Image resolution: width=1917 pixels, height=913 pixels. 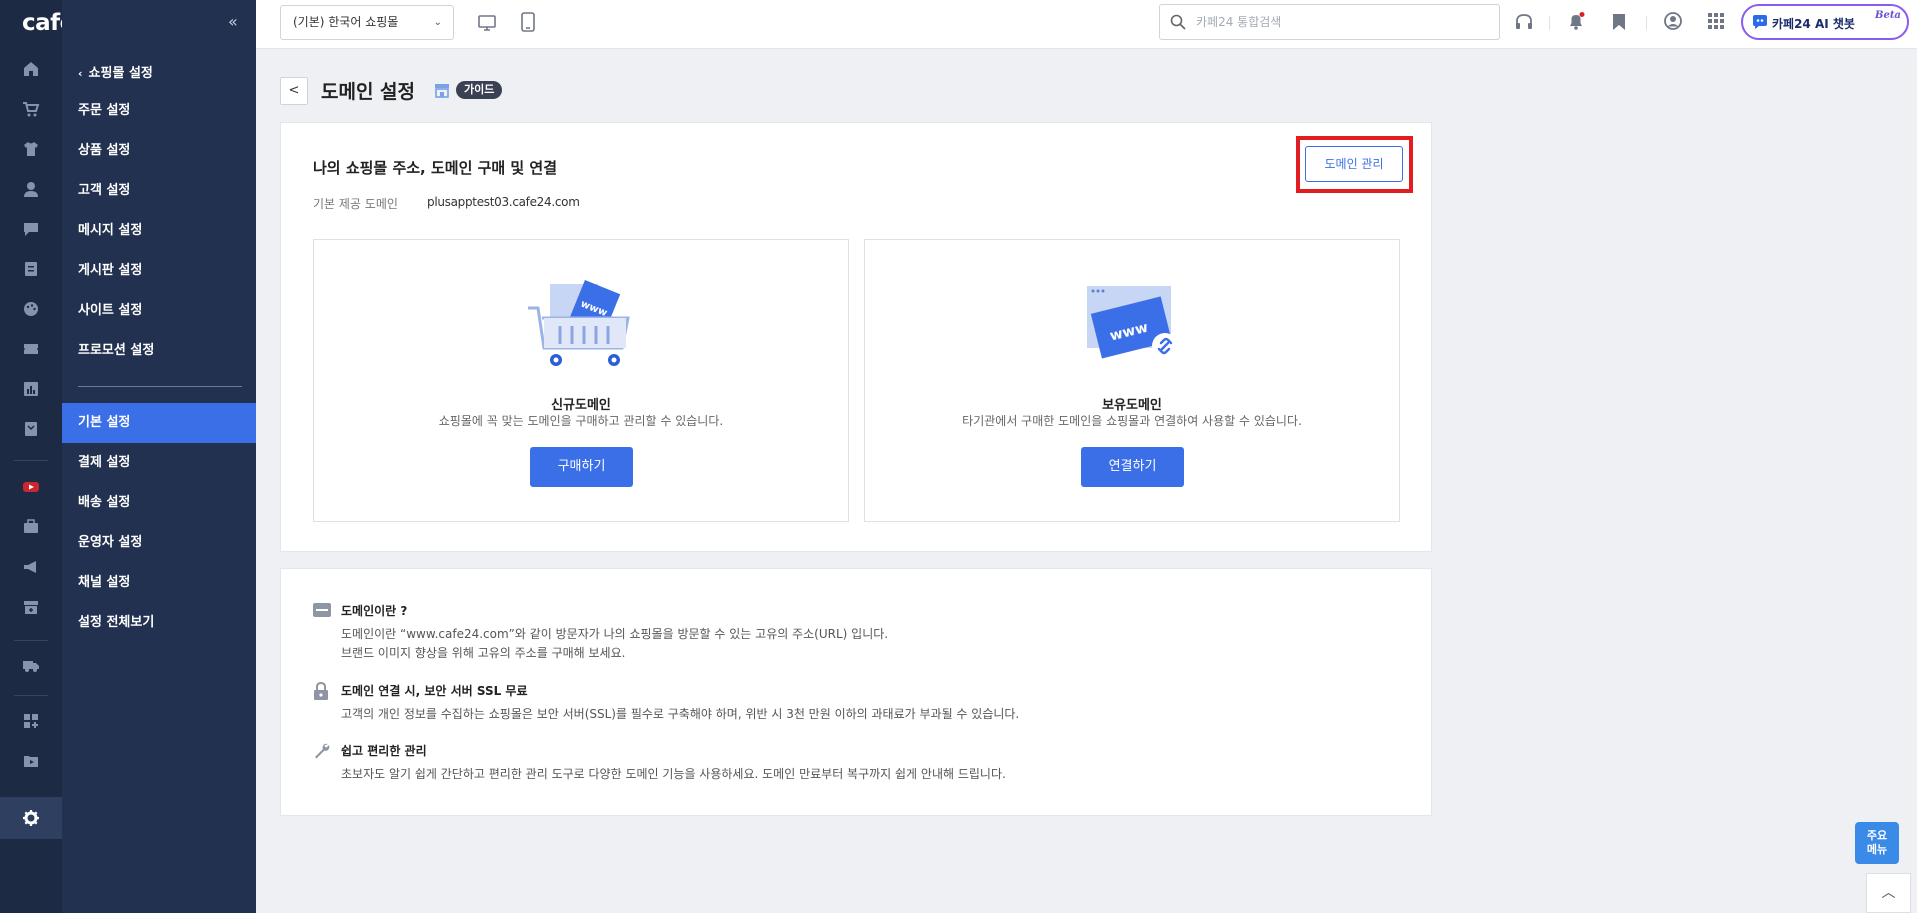 What do you see at coordinates (1576, 21) in the screenshot?
I see `bell-icon` at bounding box center [1576, 21].